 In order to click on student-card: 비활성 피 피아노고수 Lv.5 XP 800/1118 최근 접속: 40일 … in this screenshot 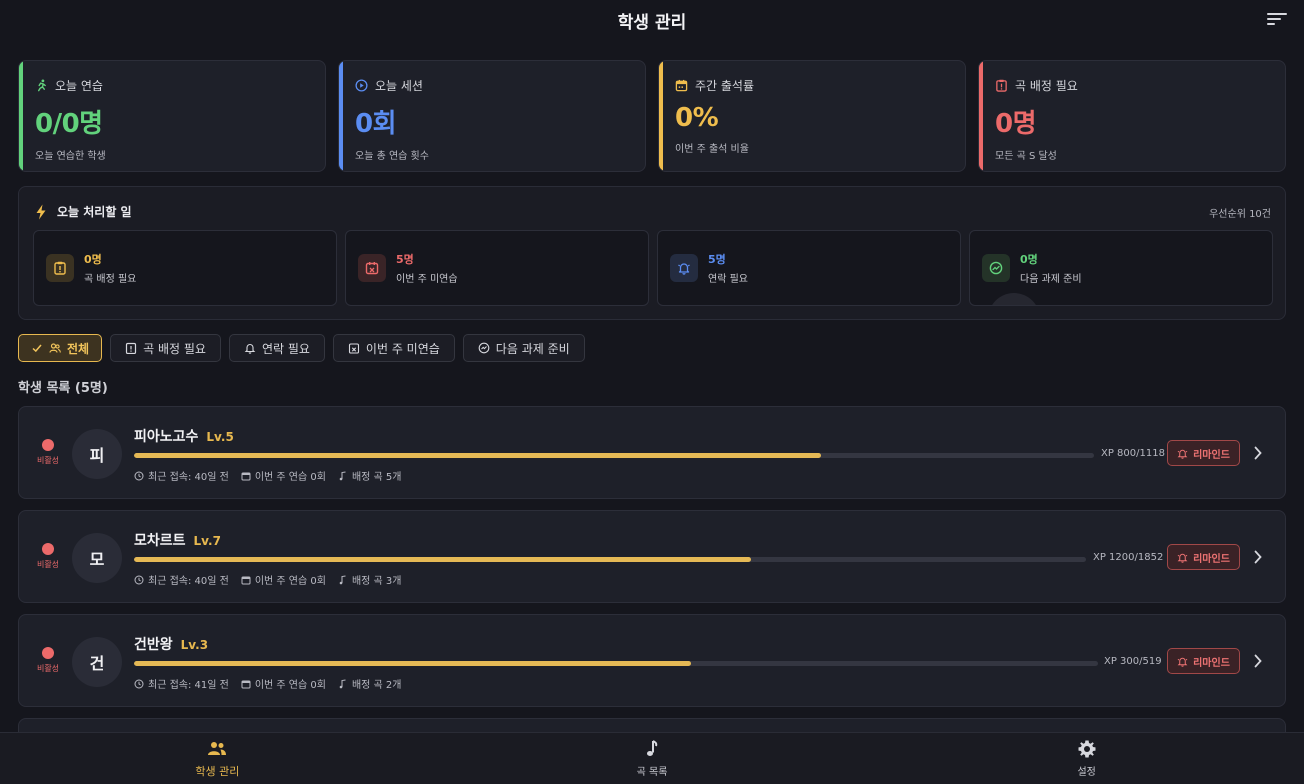, I will do `click(652, 452)`.